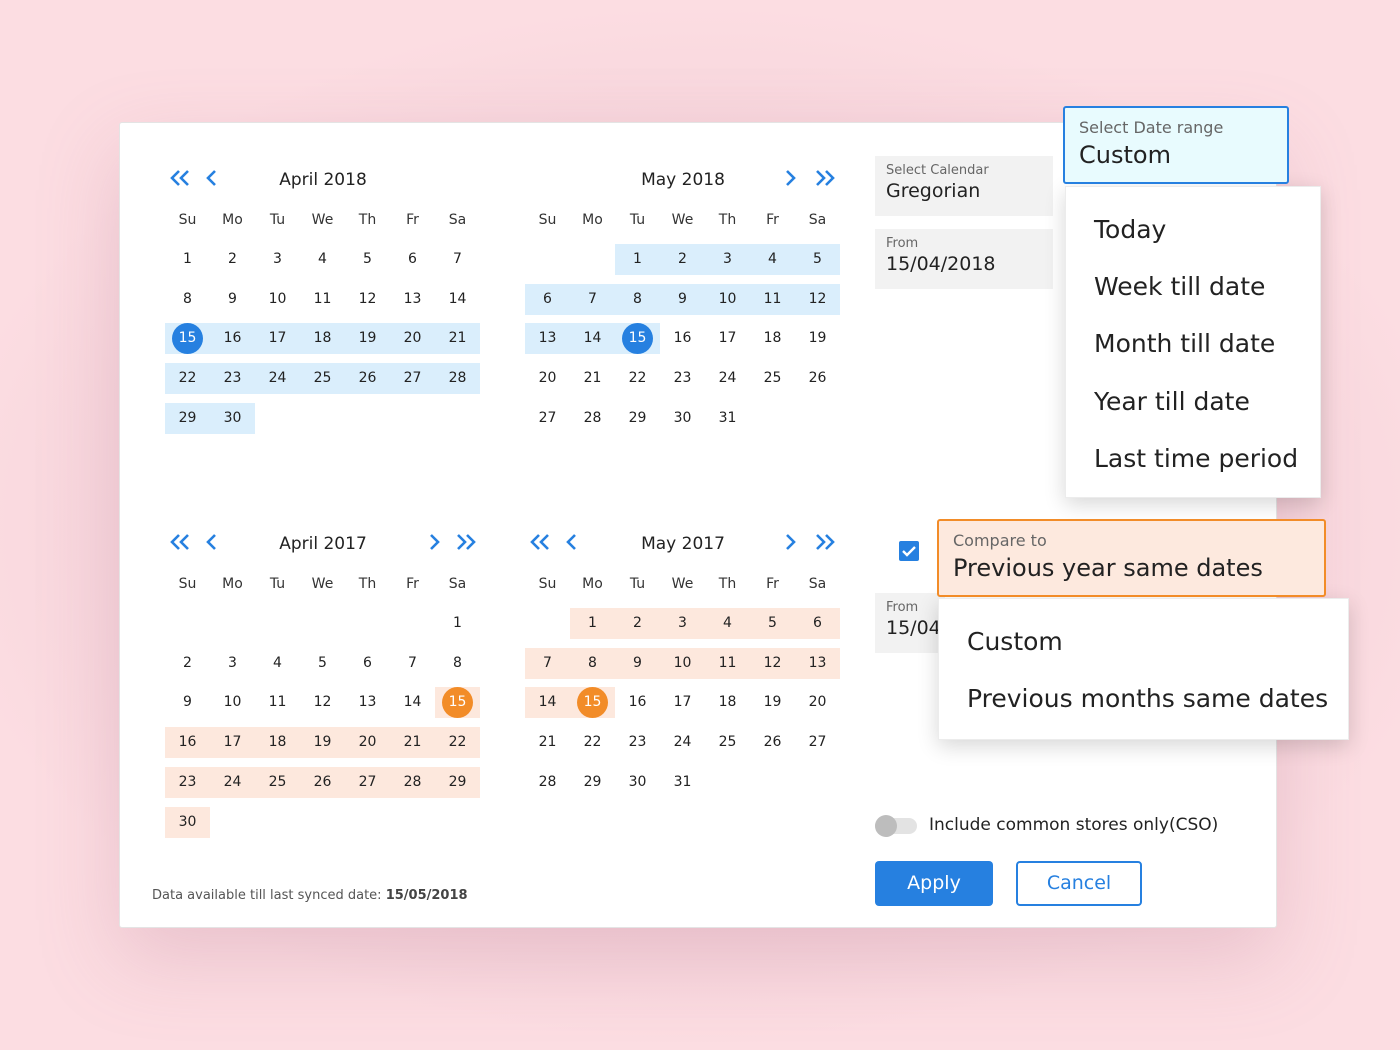 The width and height of the screenshot is (1400, 1050). Describe the element at coordinates (367, 782) in the screenshot. I see `calendar-day: 27` at that location.